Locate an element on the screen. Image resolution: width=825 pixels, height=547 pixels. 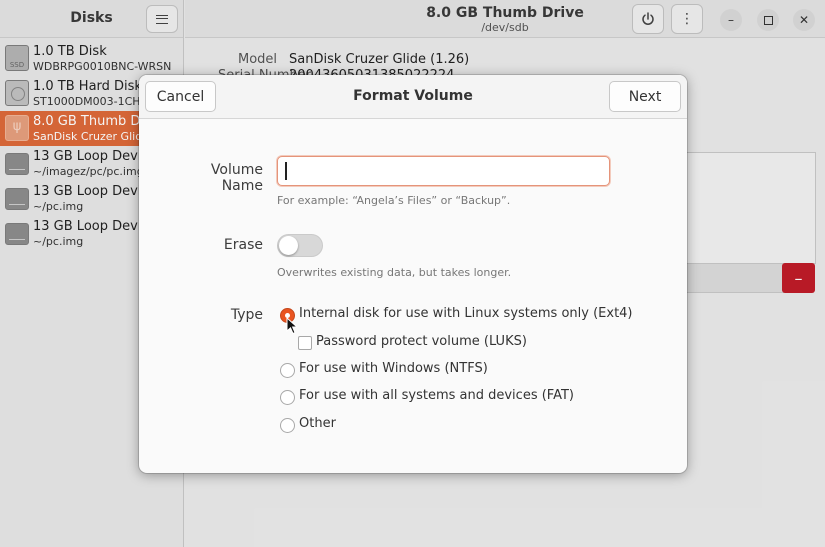
dialog-header: Cancel Format Volume Next is located at coordinates (413, 97).